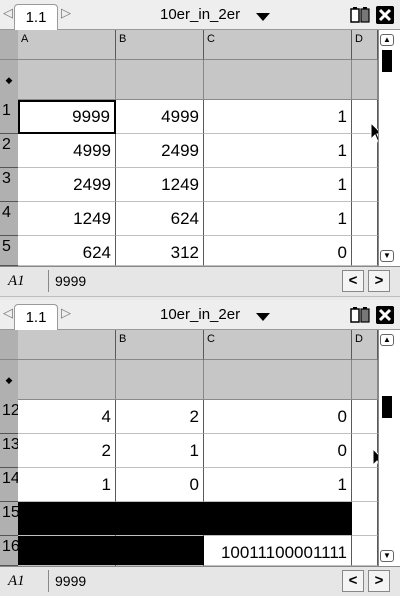 This screenshot has width=400, height=600. I want to click on column-header-a, so click(67, 345).